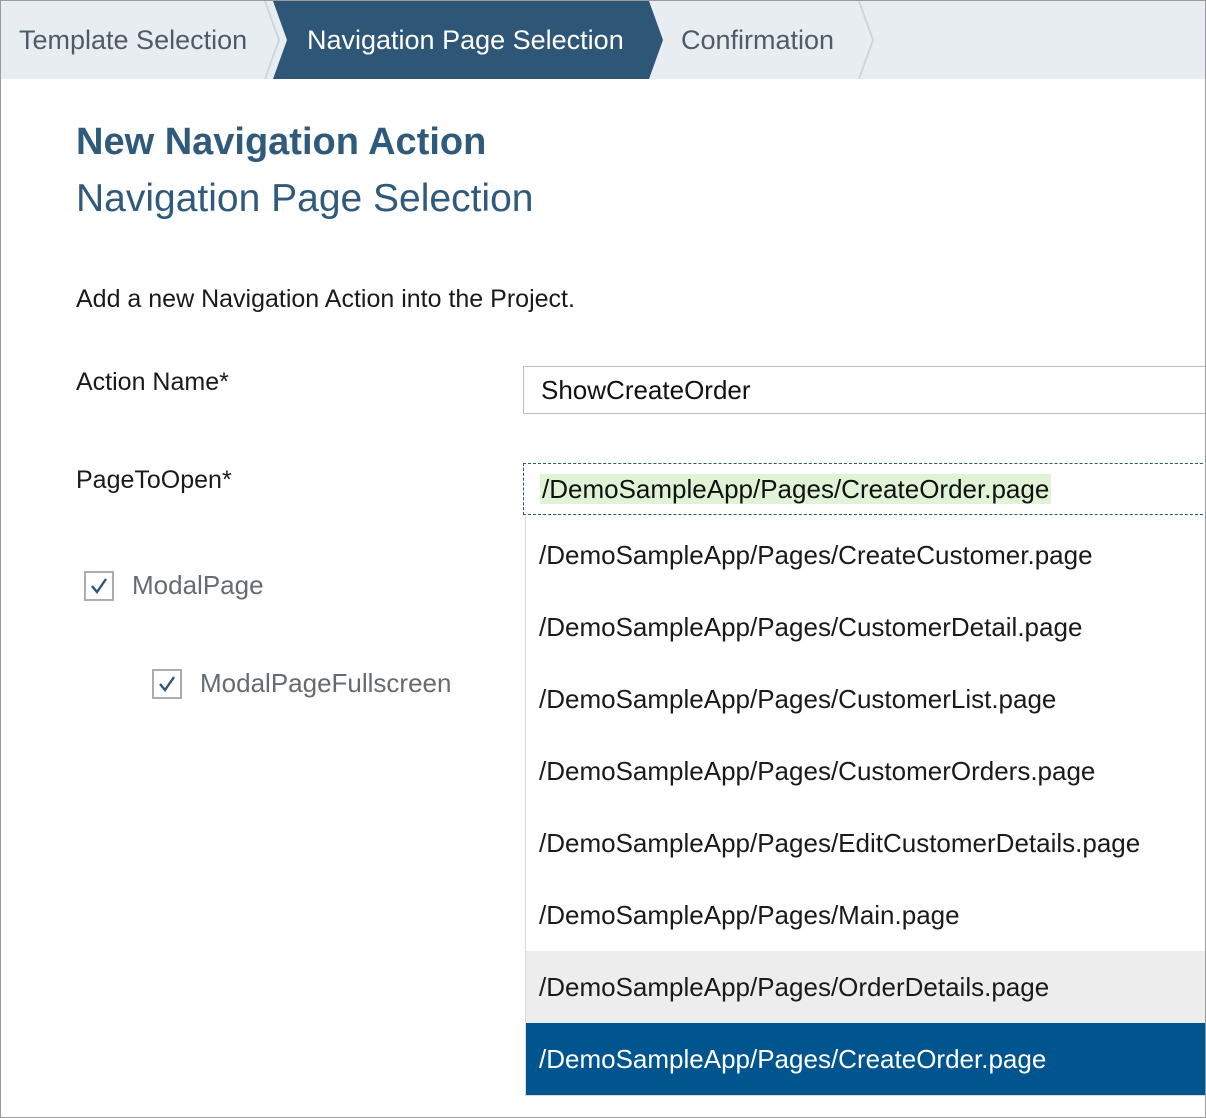 Image resolution: width=1206 pixels, height=1118 pixels. I want to click on modal-fullscreen-checkbox-row: ModalPageFullscreen, so click(301, 683).